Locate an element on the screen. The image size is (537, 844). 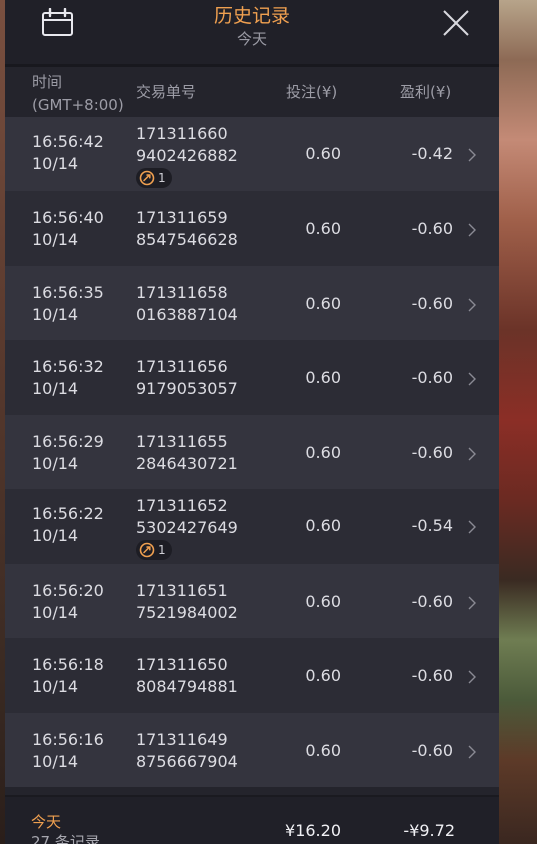
column-header-profit: 盈利(¥) is located at coordinates (426, 92).